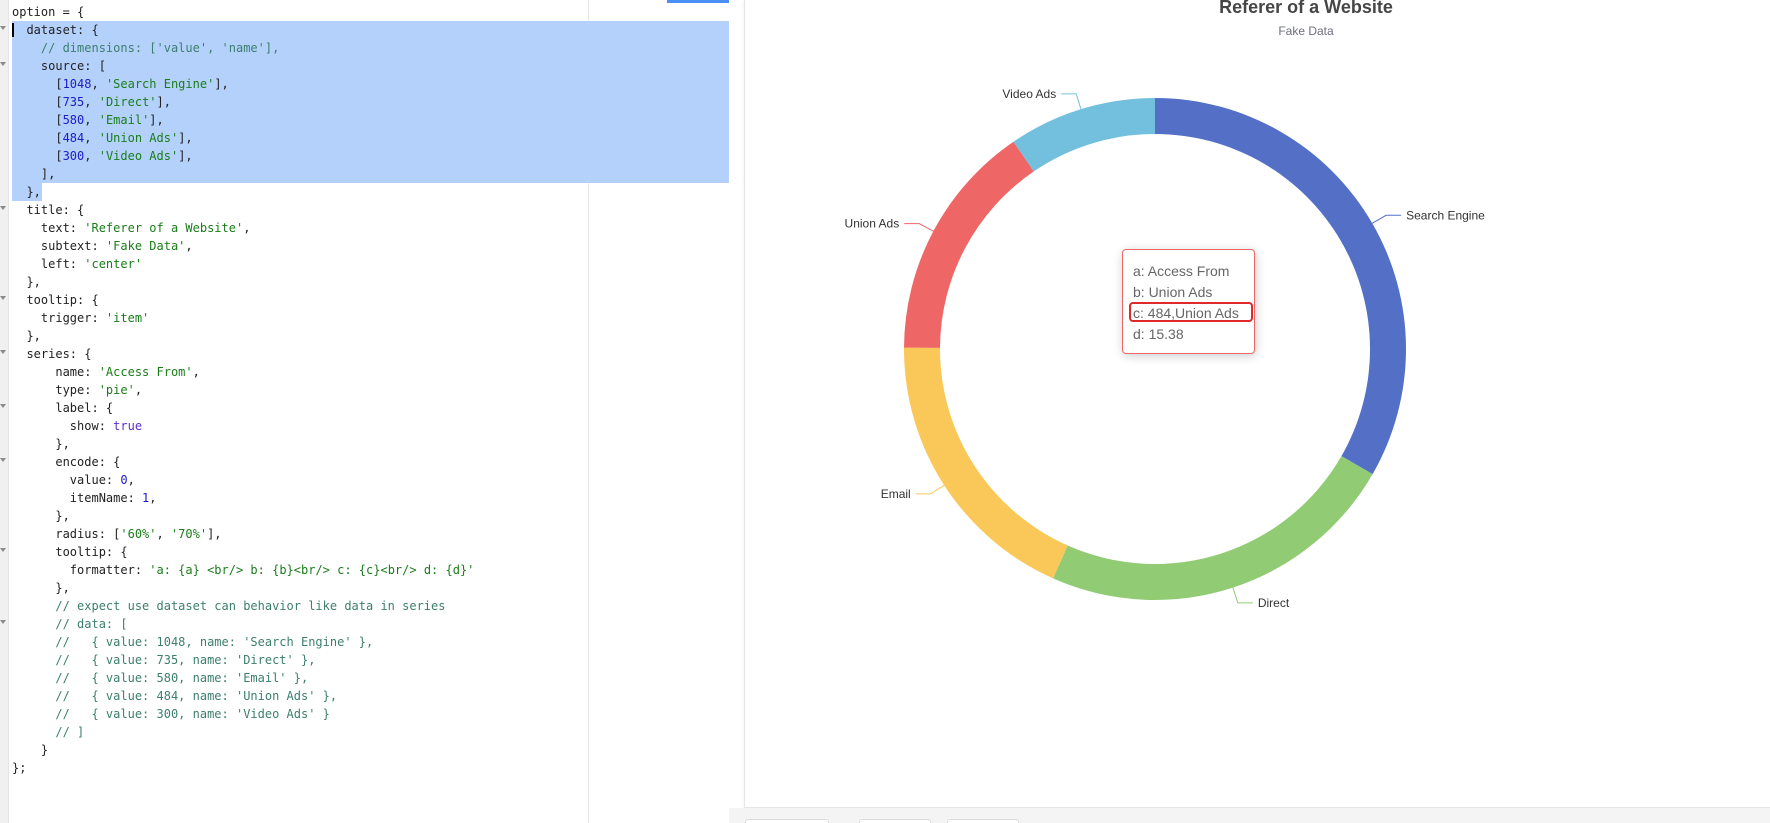  I want to click on code-line: left: 'center', so click(364, 264).